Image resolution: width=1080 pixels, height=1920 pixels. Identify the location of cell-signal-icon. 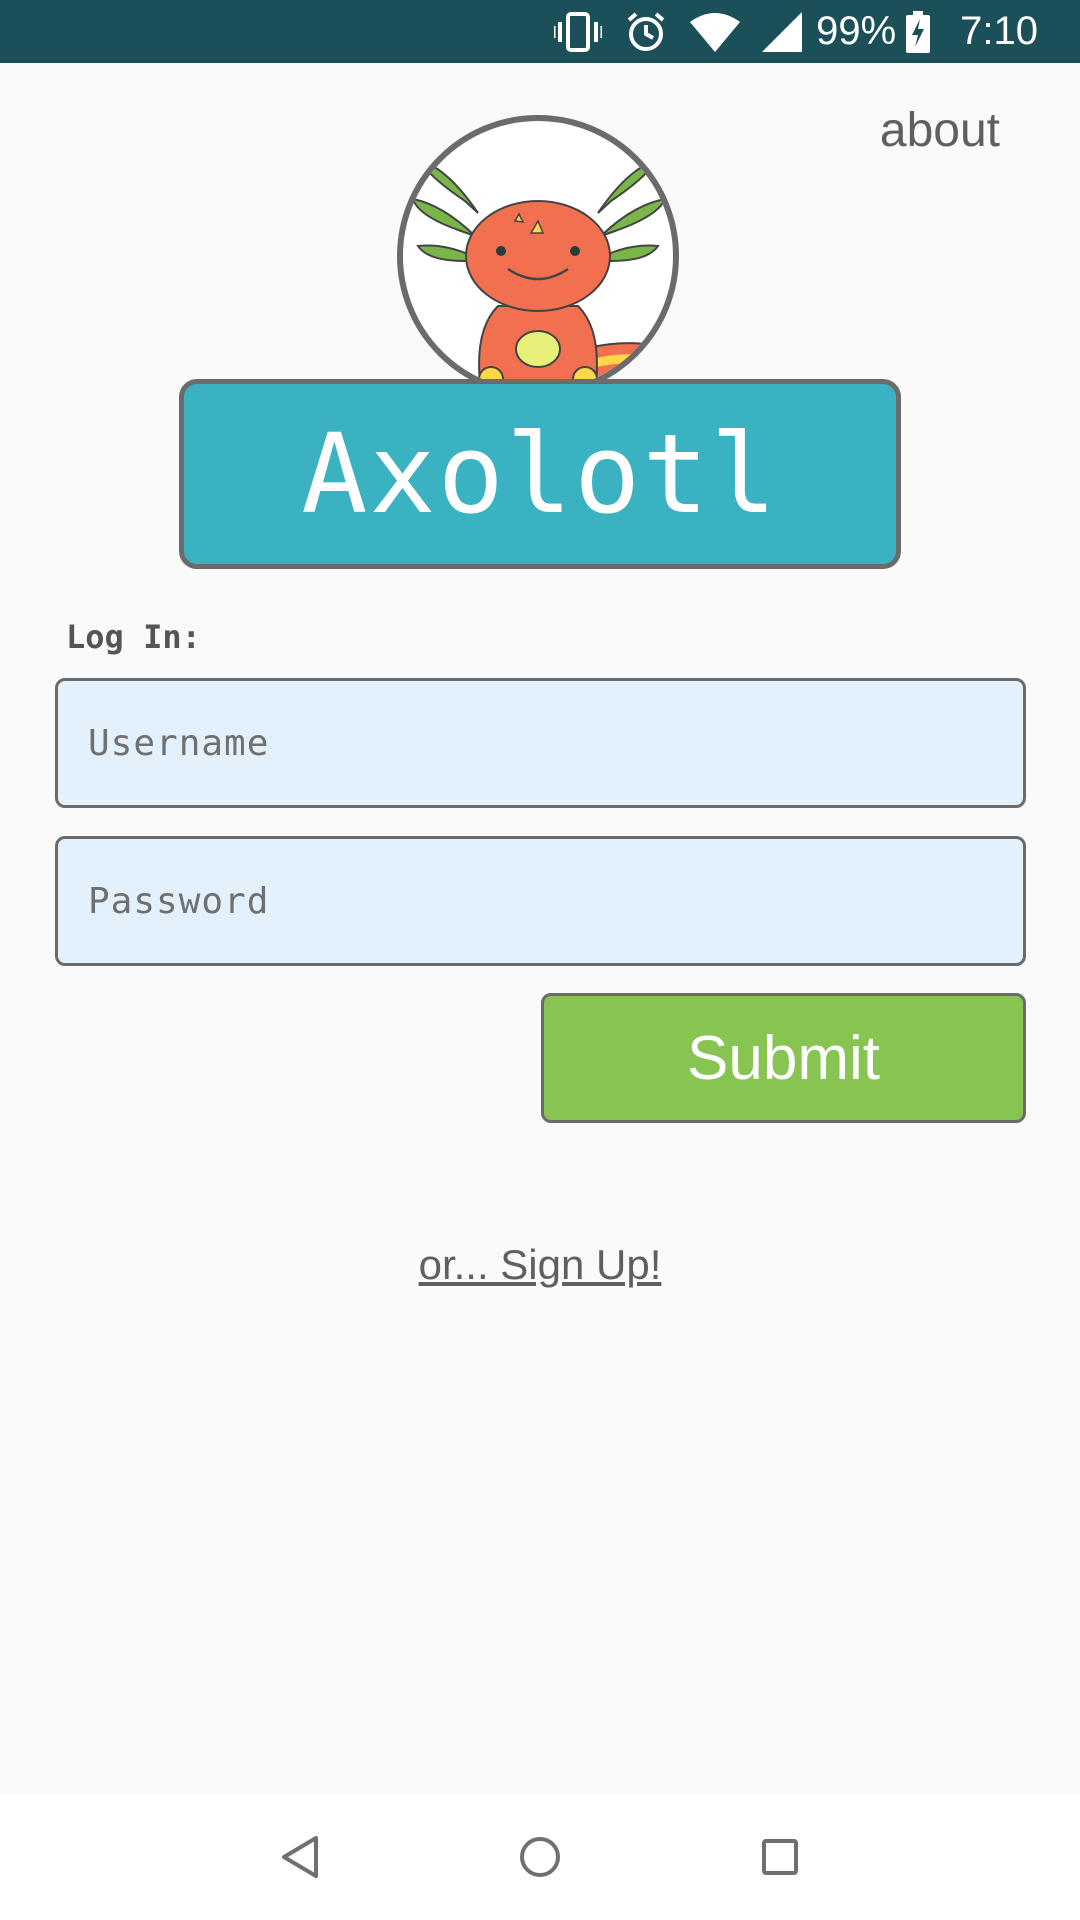
(782, 31).